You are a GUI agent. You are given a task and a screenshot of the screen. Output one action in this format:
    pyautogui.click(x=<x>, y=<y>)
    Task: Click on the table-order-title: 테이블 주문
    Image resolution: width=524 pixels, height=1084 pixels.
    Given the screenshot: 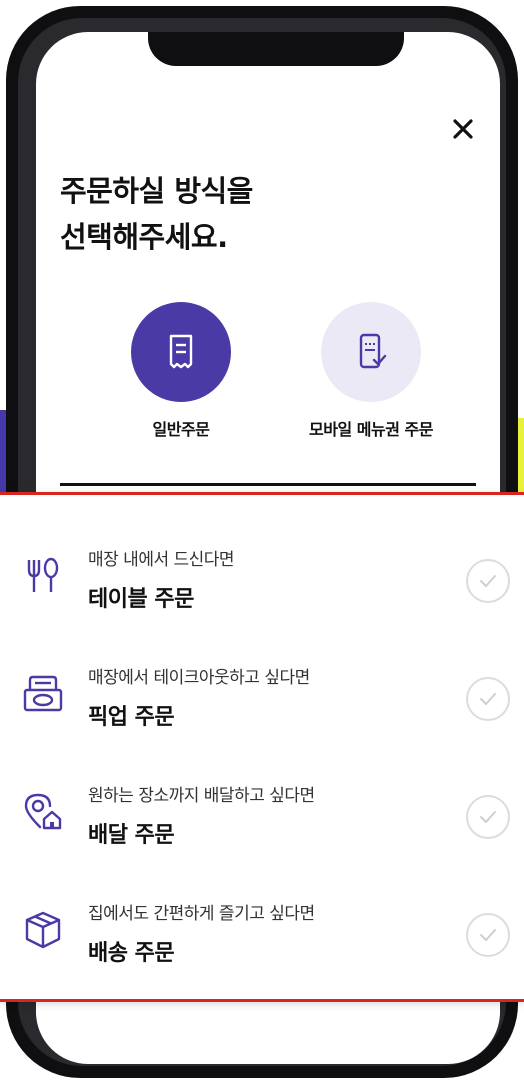 What is the action you would take?
    pyautogui.click(x=141, y=599)
    